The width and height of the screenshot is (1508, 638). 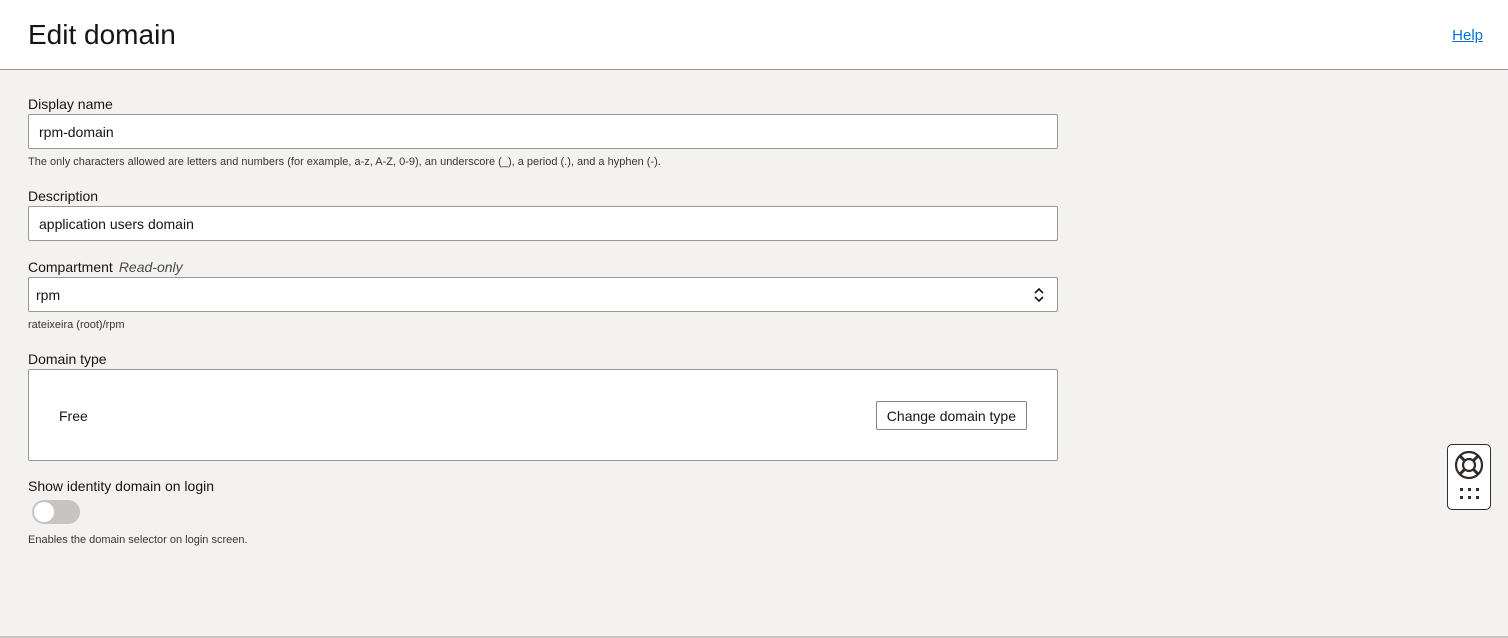 What do you see at coordinates (44, 512) in the screenshot?
I see `toggle-knob` at bounding box center [44, 512].